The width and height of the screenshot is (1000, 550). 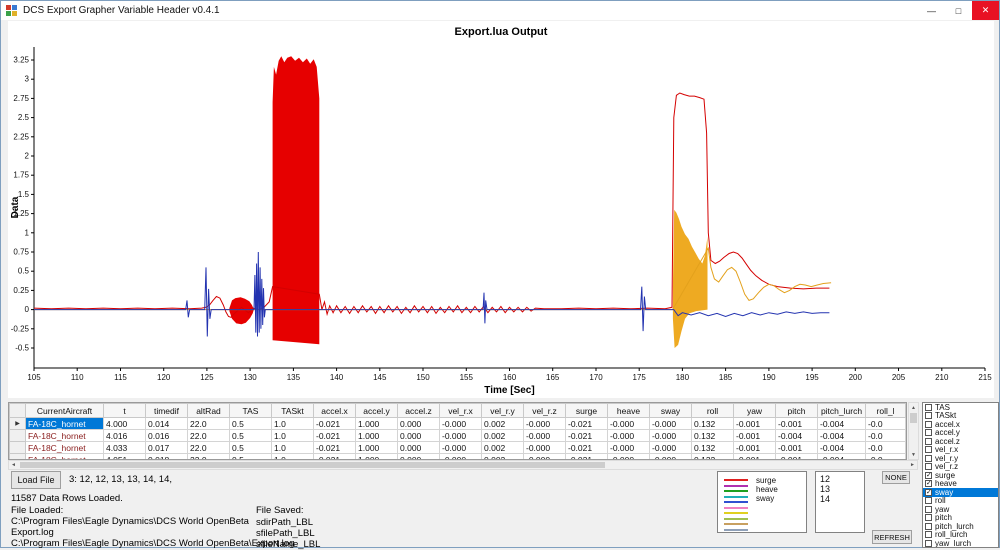 I want to click on variable-item-pitch: pitch, so click(x=960, y=517).